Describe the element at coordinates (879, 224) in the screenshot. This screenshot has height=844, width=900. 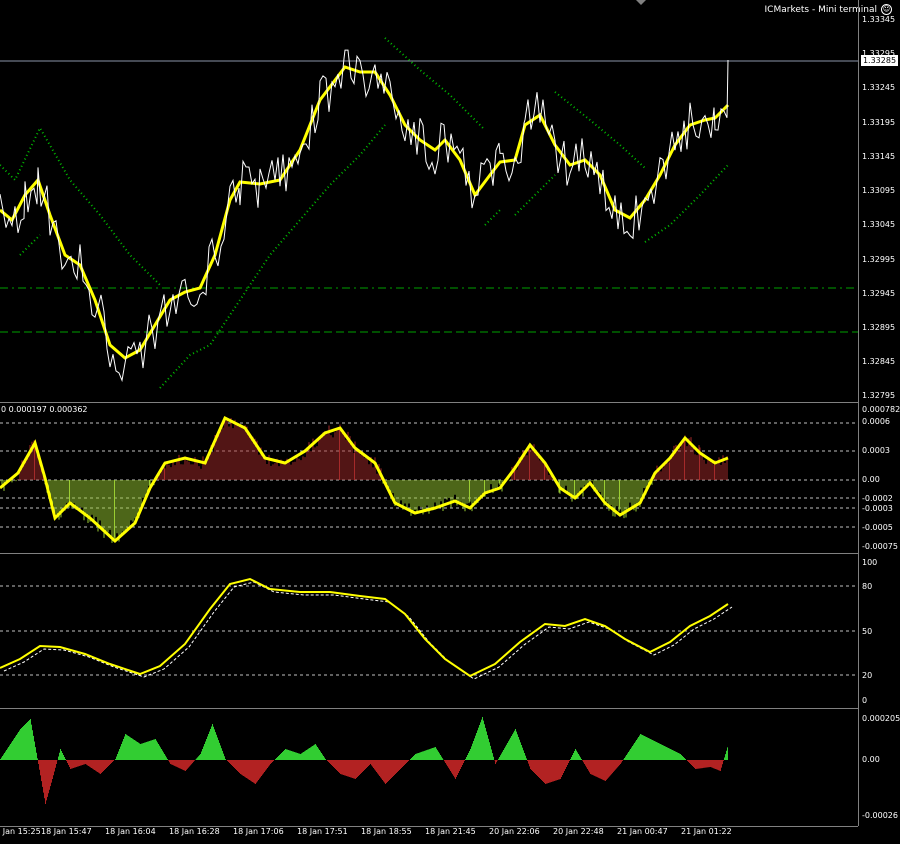
I see `price-axis-label: 1.33045` at that location.